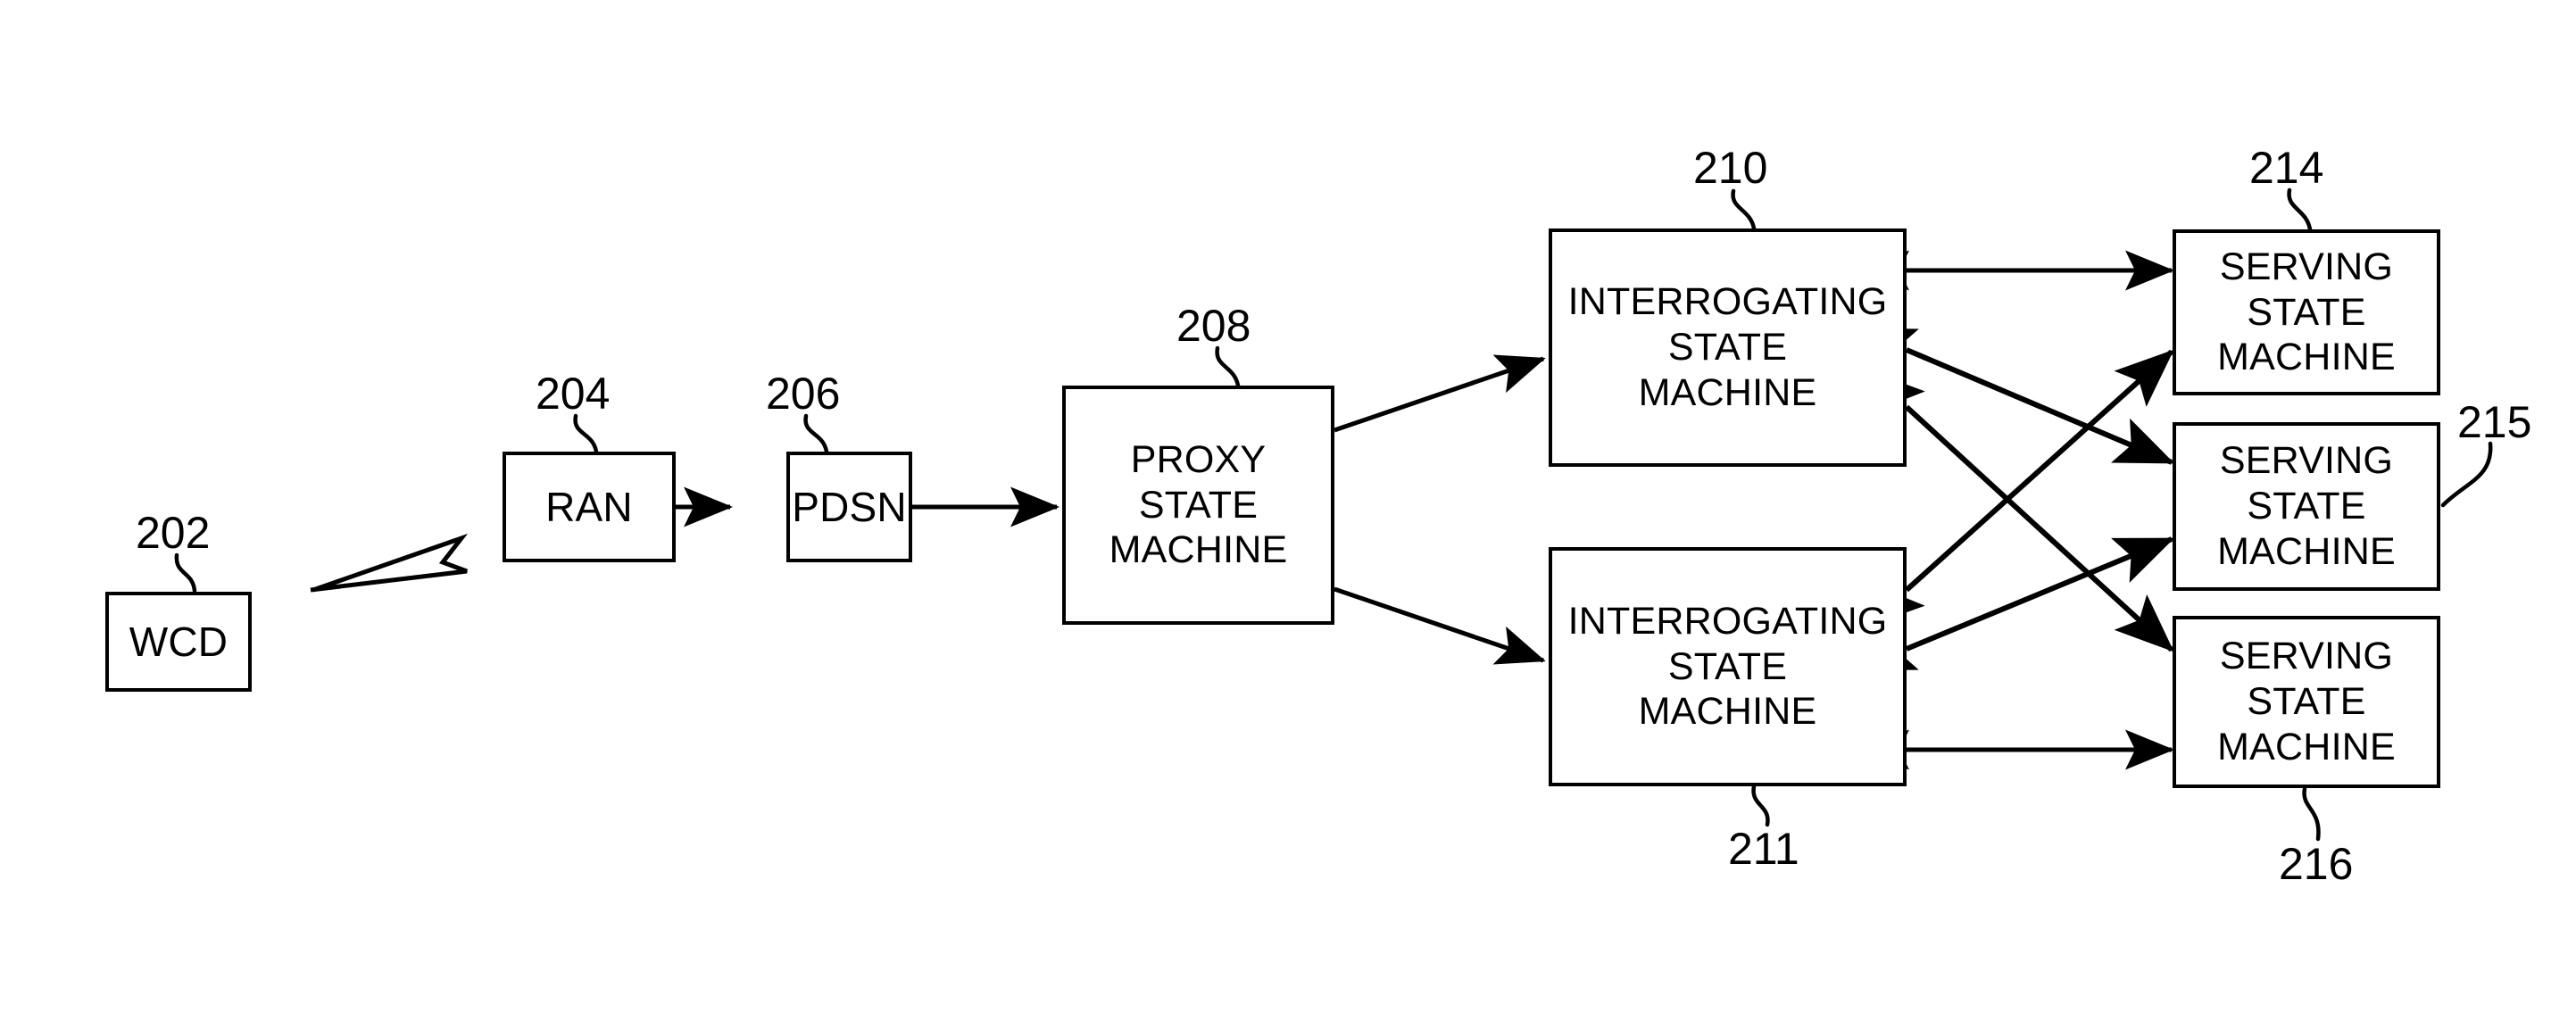  What do you see at coordinates (2307, 551) in the screenshot?
I see `node-serving-215-label-line3: MACHINE` at bounding box center [2307, 551].